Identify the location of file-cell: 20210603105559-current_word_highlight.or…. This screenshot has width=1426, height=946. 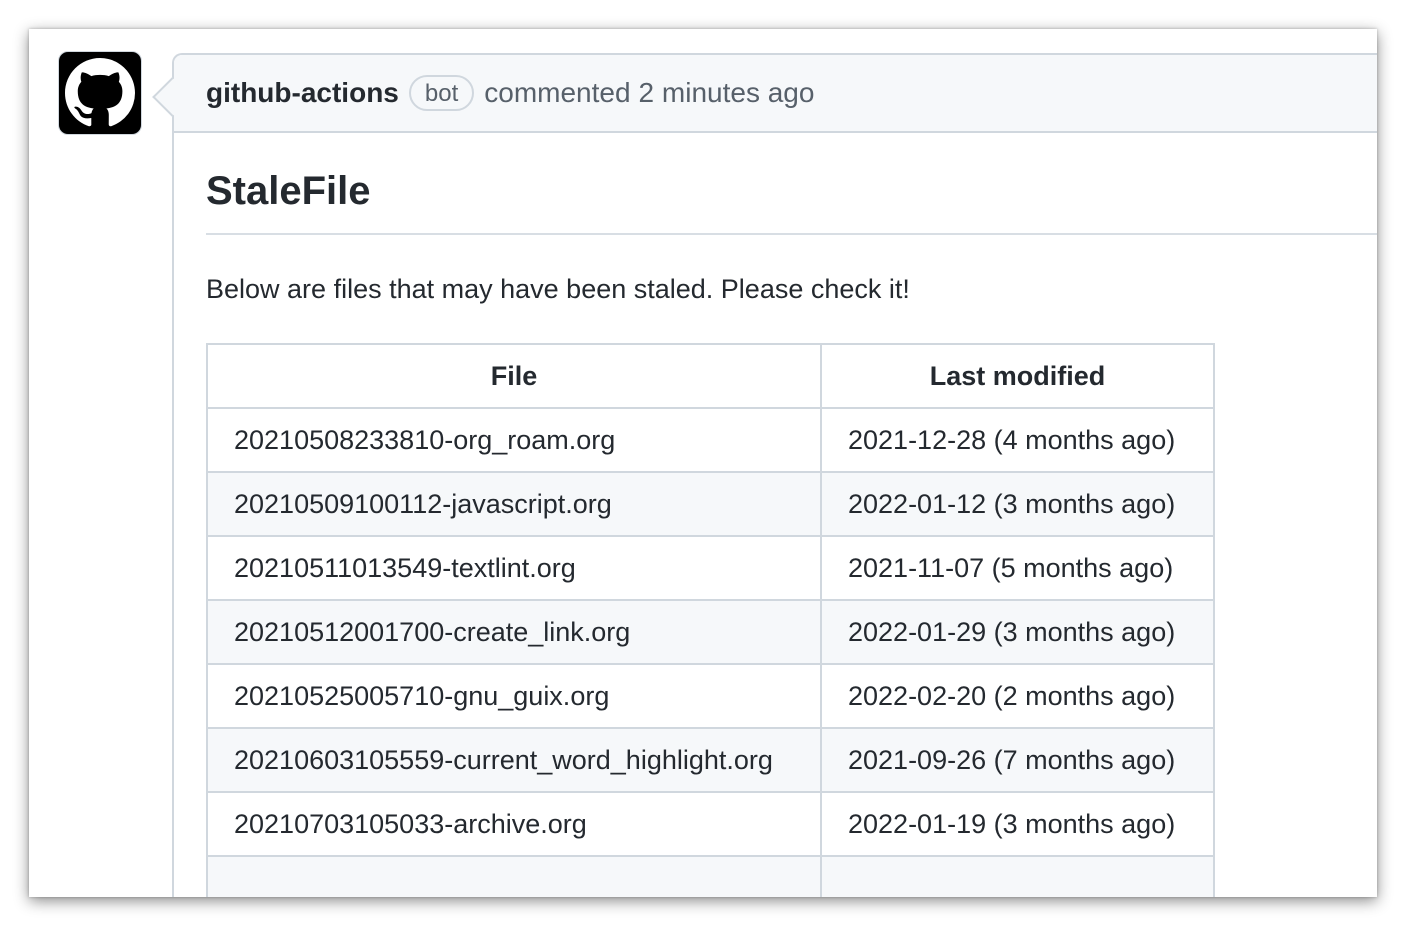
(514, 760).